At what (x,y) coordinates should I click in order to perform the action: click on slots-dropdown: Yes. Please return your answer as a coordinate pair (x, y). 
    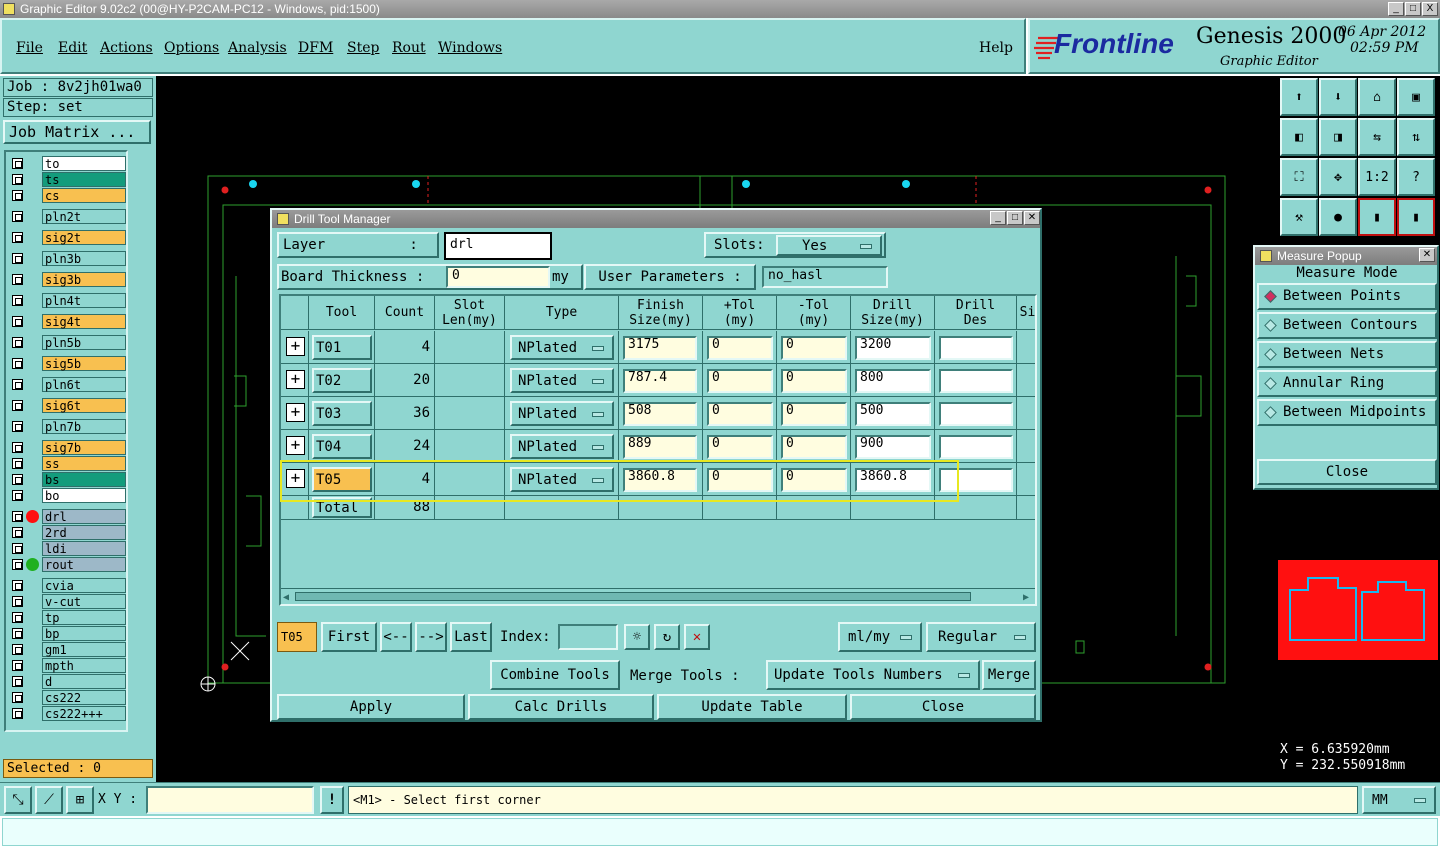
    Looking at the image, I should click on (829, 245).